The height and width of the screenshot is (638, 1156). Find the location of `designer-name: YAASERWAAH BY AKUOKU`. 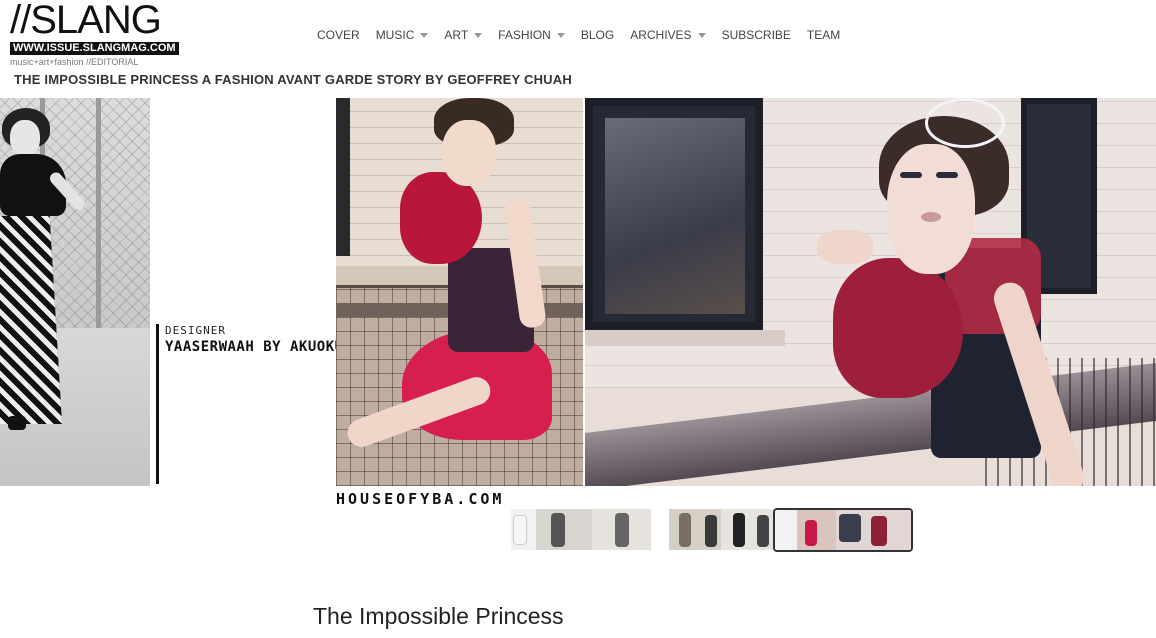

designer-name: YAASERWAAH BY AKUOKU is located at coordinates (254, 347).